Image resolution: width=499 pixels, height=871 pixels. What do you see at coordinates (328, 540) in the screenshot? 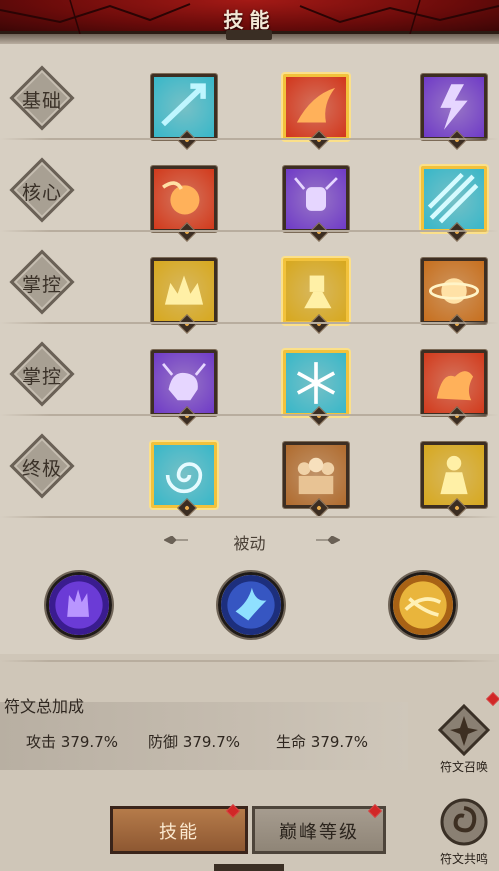
I see `ornament-right-icon` at bounding box center [328, 540].